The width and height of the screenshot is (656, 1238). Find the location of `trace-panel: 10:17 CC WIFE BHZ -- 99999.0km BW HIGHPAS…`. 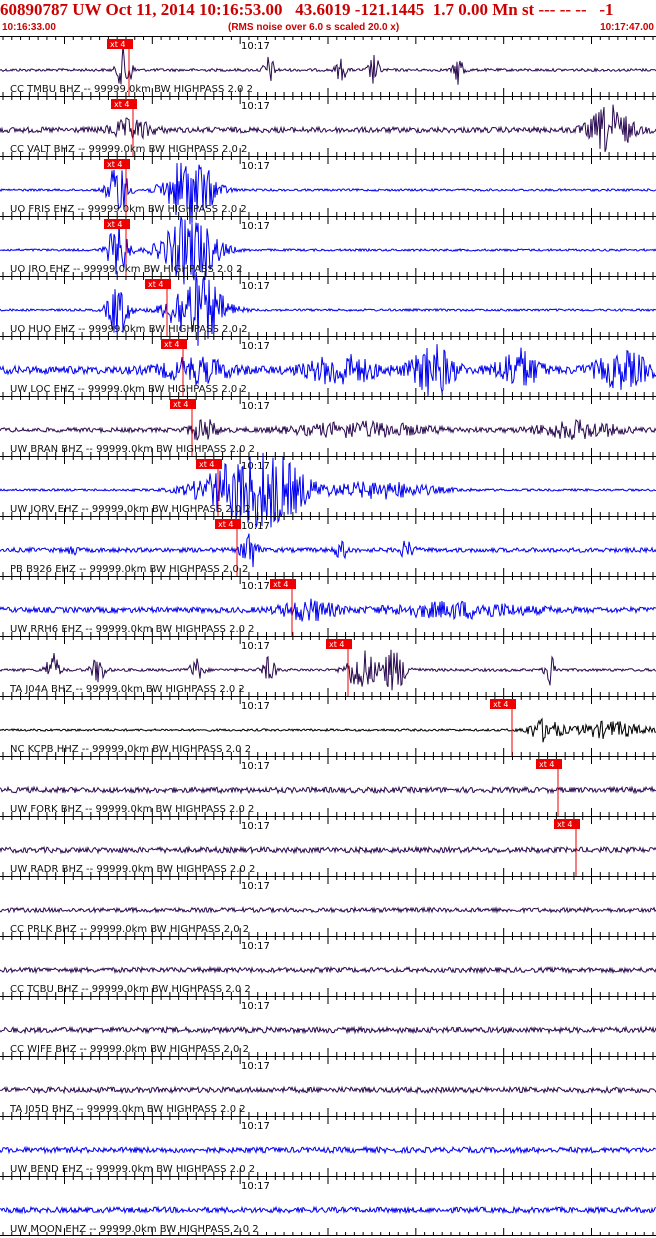

trace-panel: 10:17 CC WIFE BHZ -- 99999.0km BW HIGHPAS… is located at coordinates (328, 1026).